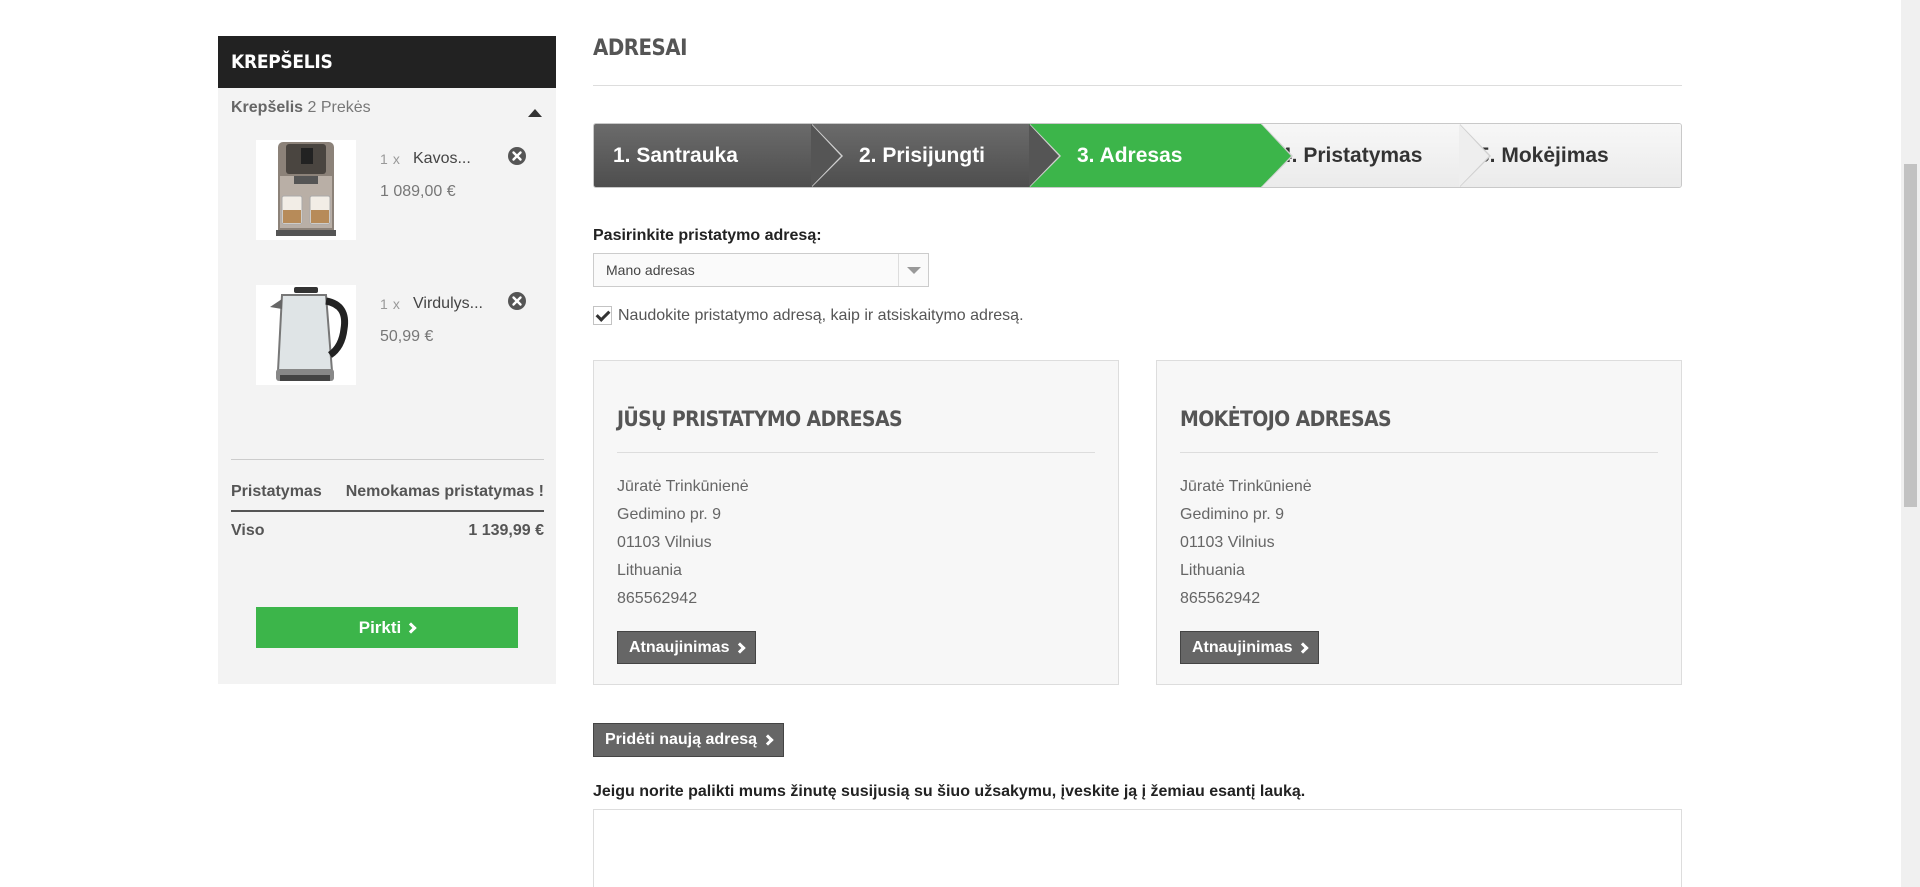 This screenshot has height=887, width=1920. I want to click on shipping-row: Pristatymas Nemokamas pristatymas !, so click(387, 486).